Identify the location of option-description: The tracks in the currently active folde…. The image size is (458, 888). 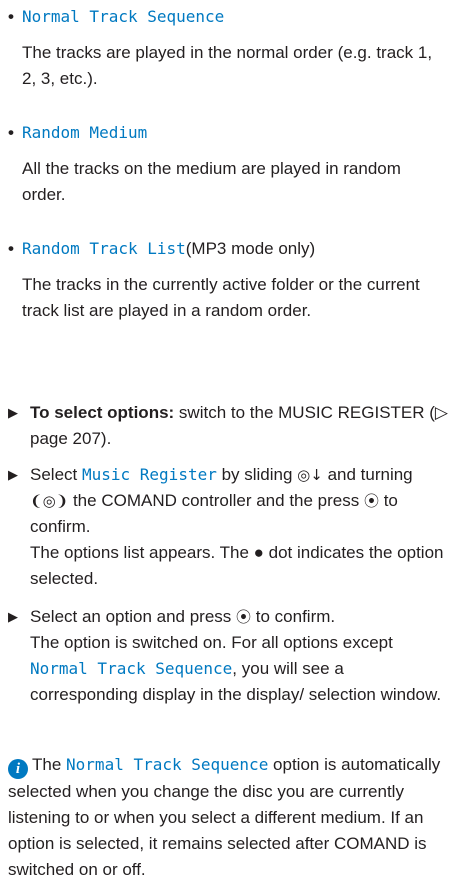
(221, 297).